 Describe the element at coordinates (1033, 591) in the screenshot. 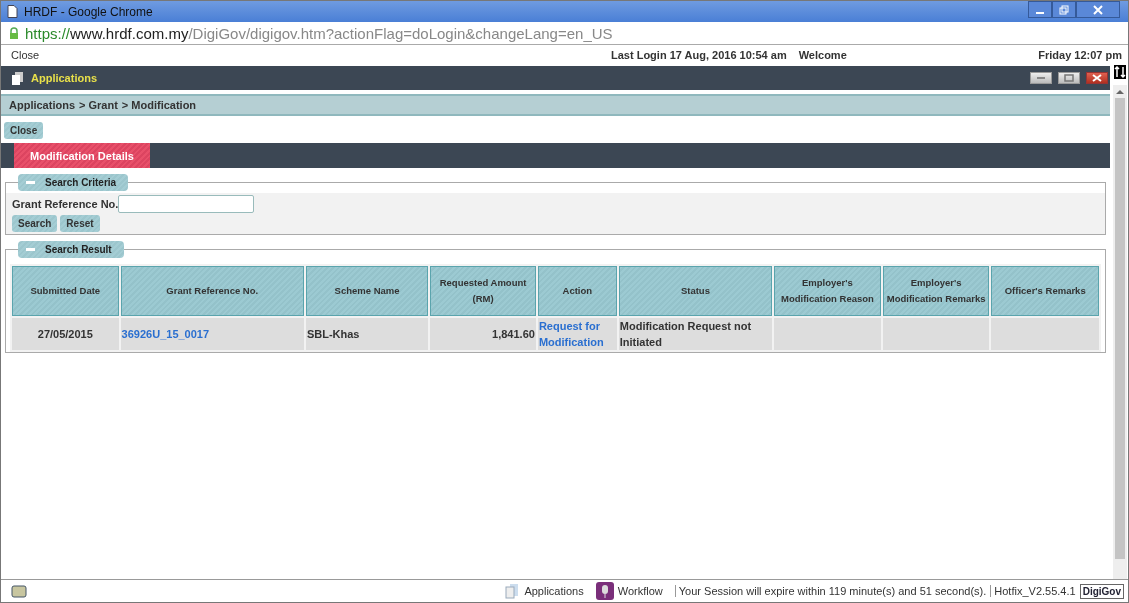

I see `version-text: Hotfix_V2.55.4.1` at that location.